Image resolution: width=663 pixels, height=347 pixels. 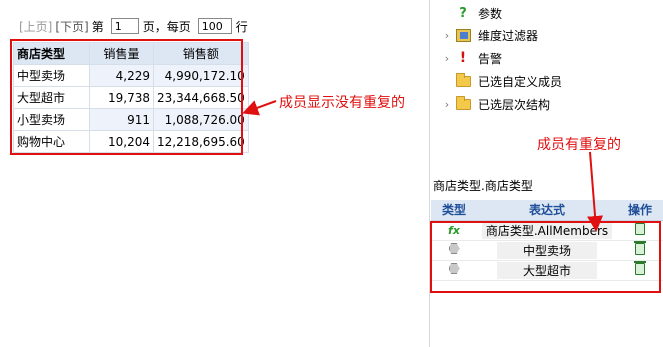 I want to click on page-suffix-label: 页，每页, so click(x=166, y=26).